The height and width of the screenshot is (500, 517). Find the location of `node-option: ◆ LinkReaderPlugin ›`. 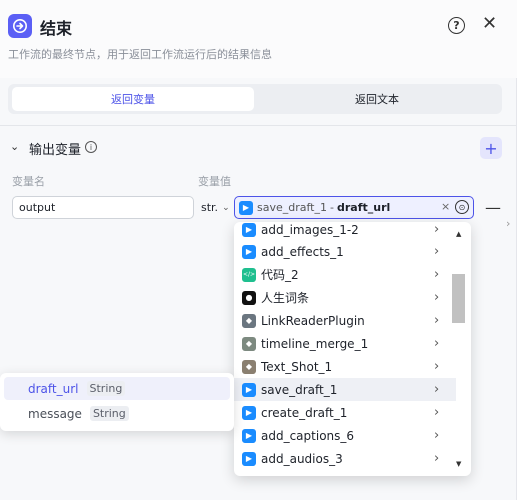

node-option: ◆ LinkReaderPlugin › is located at coordinates (345, 320).